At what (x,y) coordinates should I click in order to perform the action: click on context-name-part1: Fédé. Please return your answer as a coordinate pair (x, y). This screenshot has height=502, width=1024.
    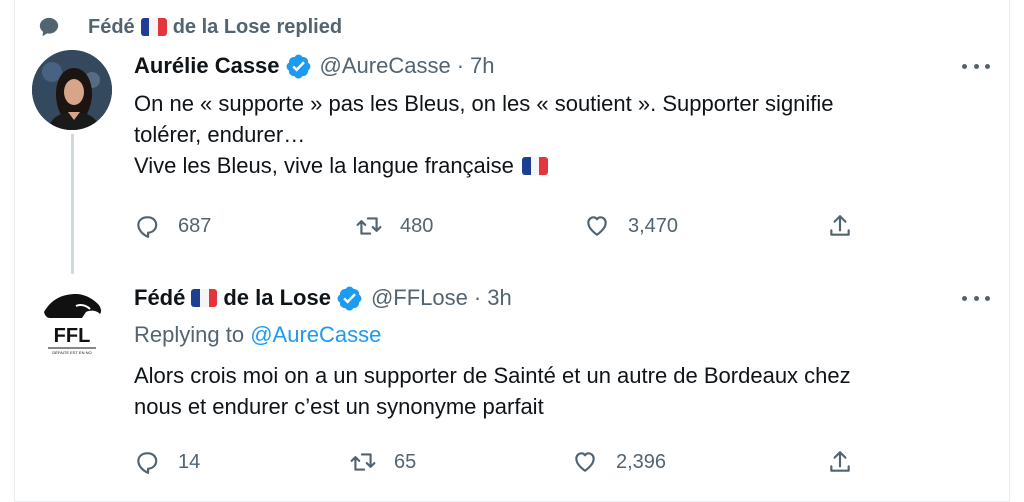
    Looking at the image, I should click on (111, 26).